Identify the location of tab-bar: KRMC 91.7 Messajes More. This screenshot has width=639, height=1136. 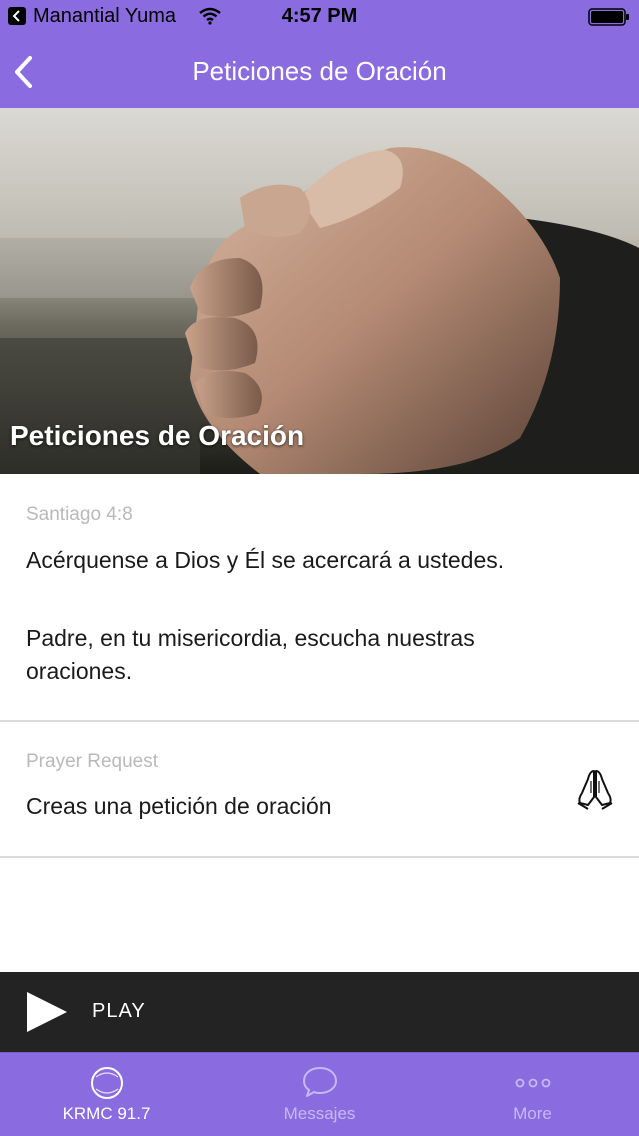
(319, 1094).